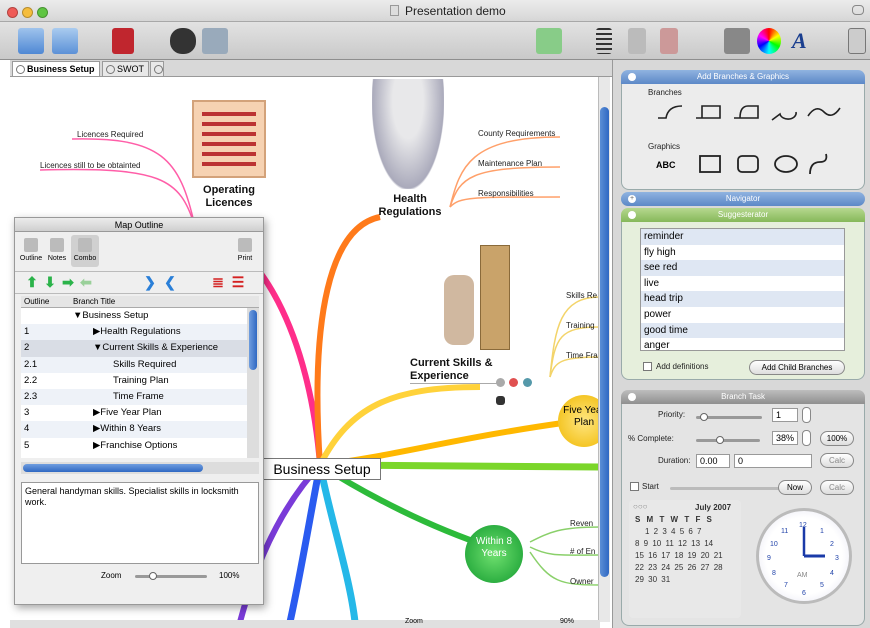 Image resolution: width=870 pixels, height=628 pixels. I want to click on complete-field: 38%, so click(785, 438).